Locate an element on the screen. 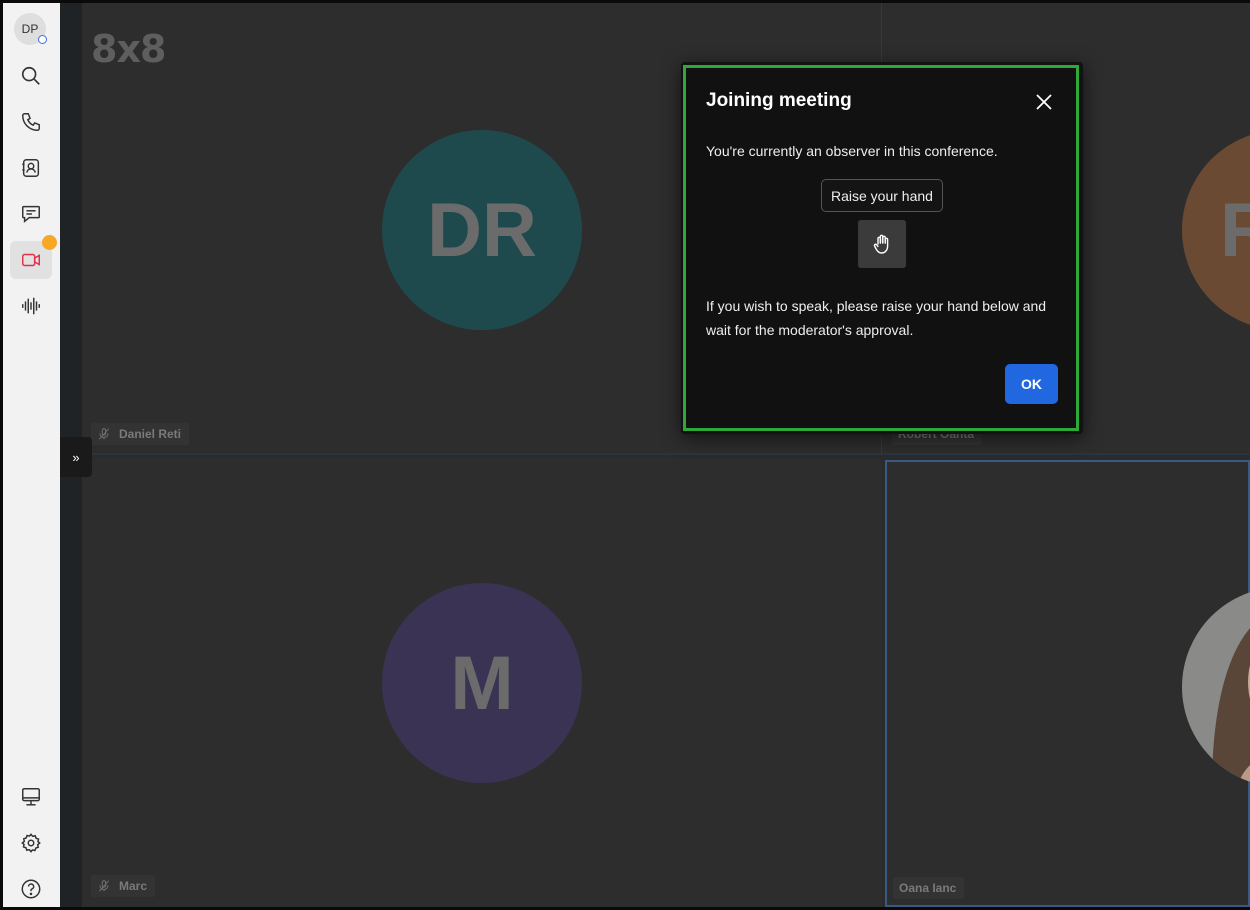  avatar-initials: DP is located at coordinates (30, 29).